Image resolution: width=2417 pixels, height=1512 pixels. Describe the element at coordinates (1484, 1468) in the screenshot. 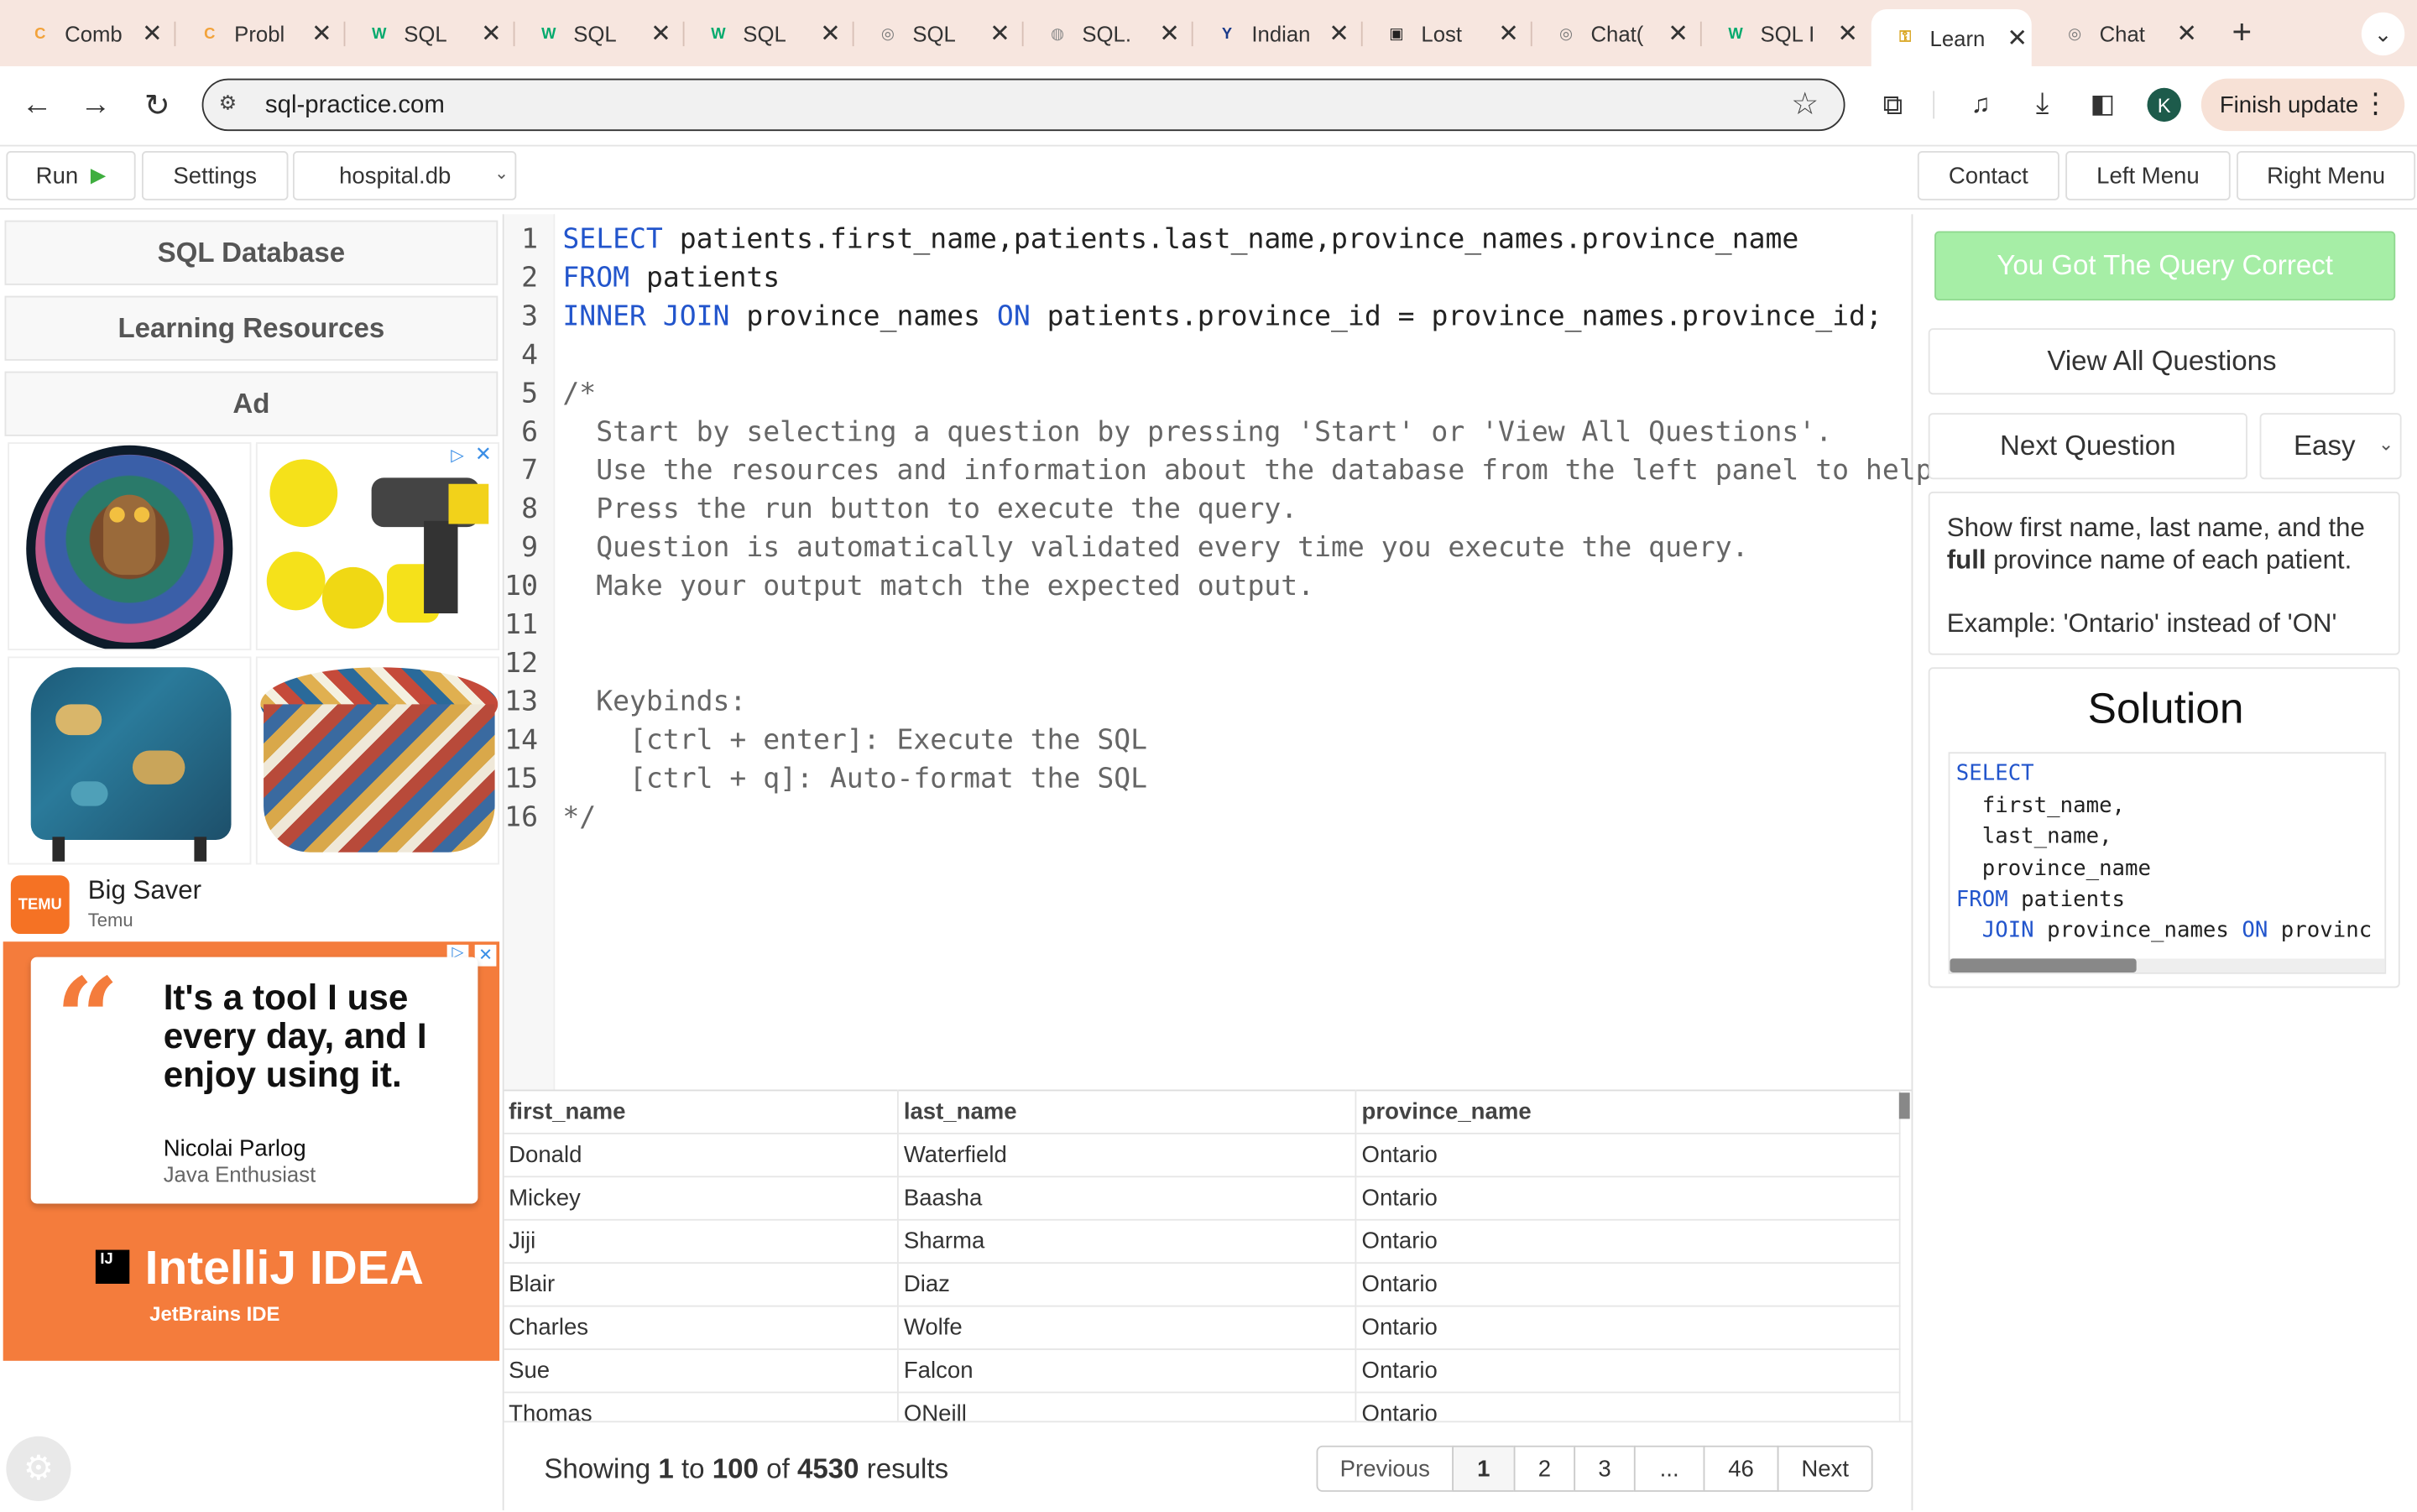

I see `page-button-1: 1` at that location.